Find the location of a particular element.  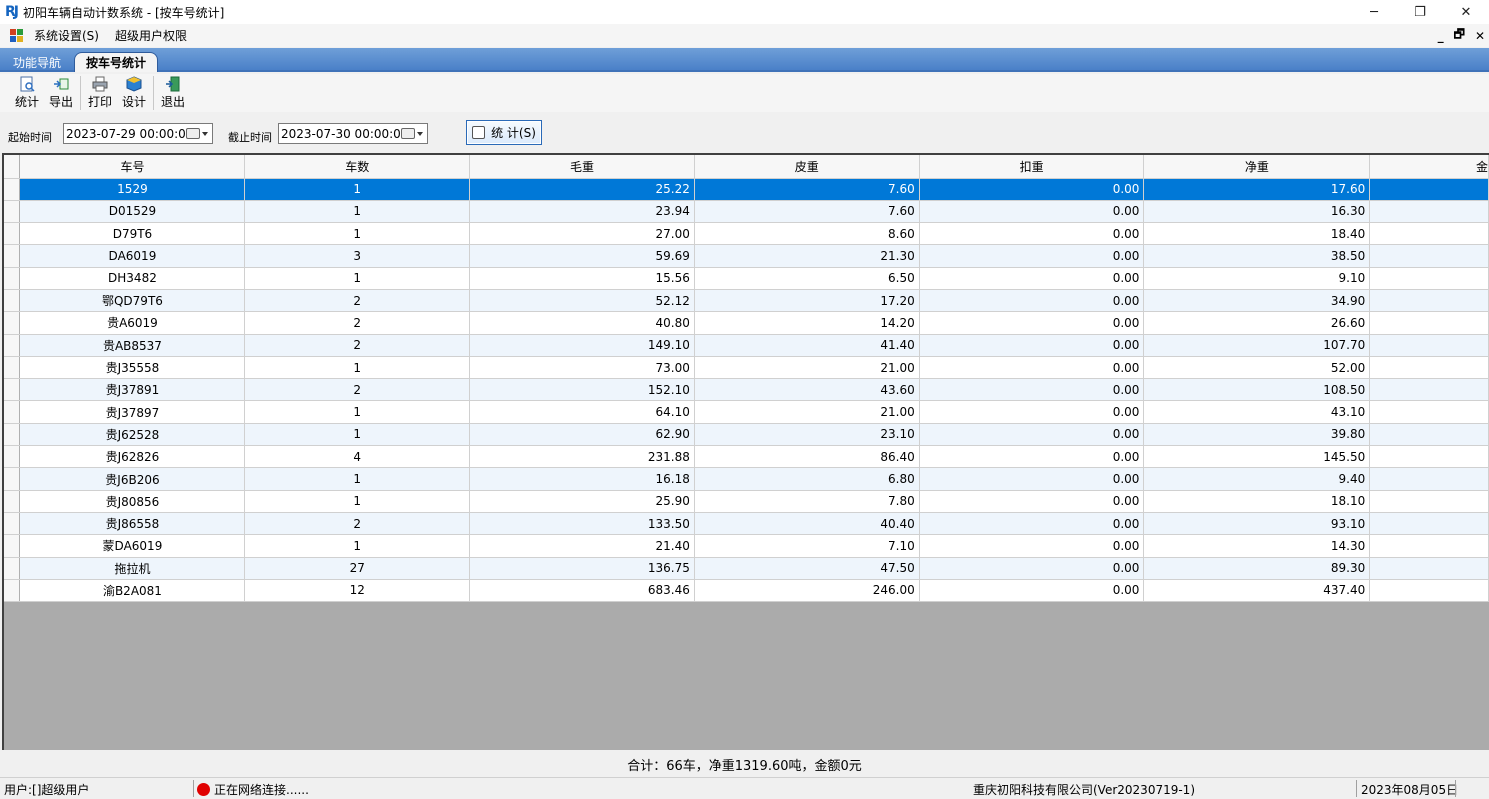

table-row: 贵J86558 2 133.50 40.40 0.00 93.10 is located at coordinates (746, 524).